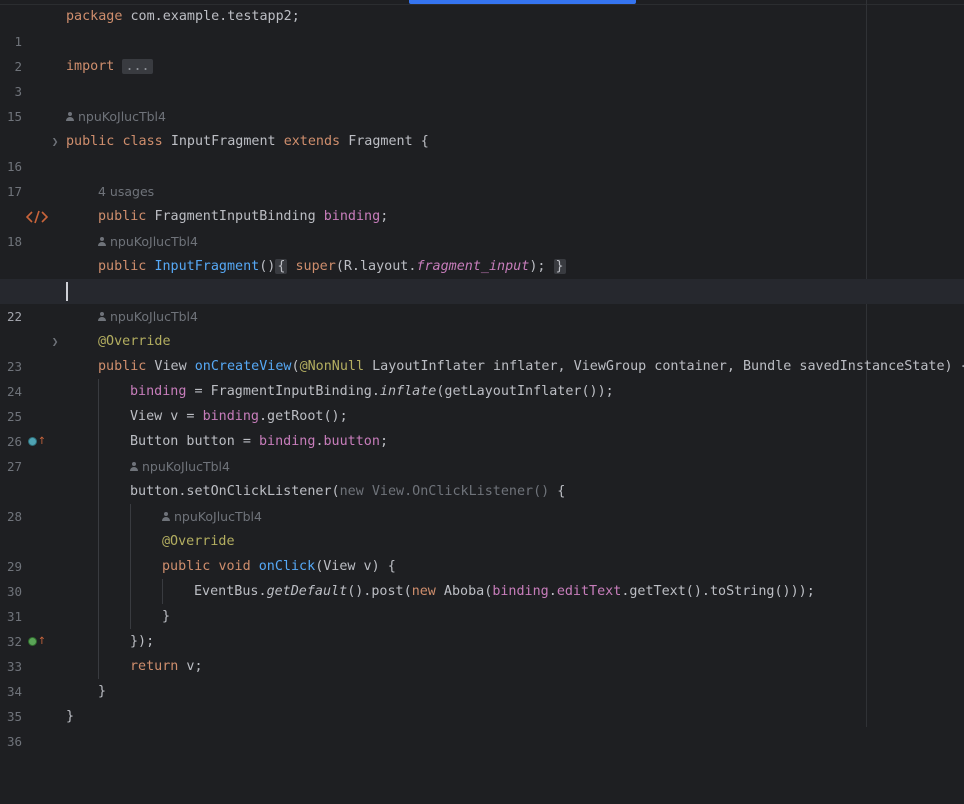 This screenshot has height=804, width=964. Describe the element at coordinates (355, 566) in the screenshot. I see `code-token: (View v) {` at that location.